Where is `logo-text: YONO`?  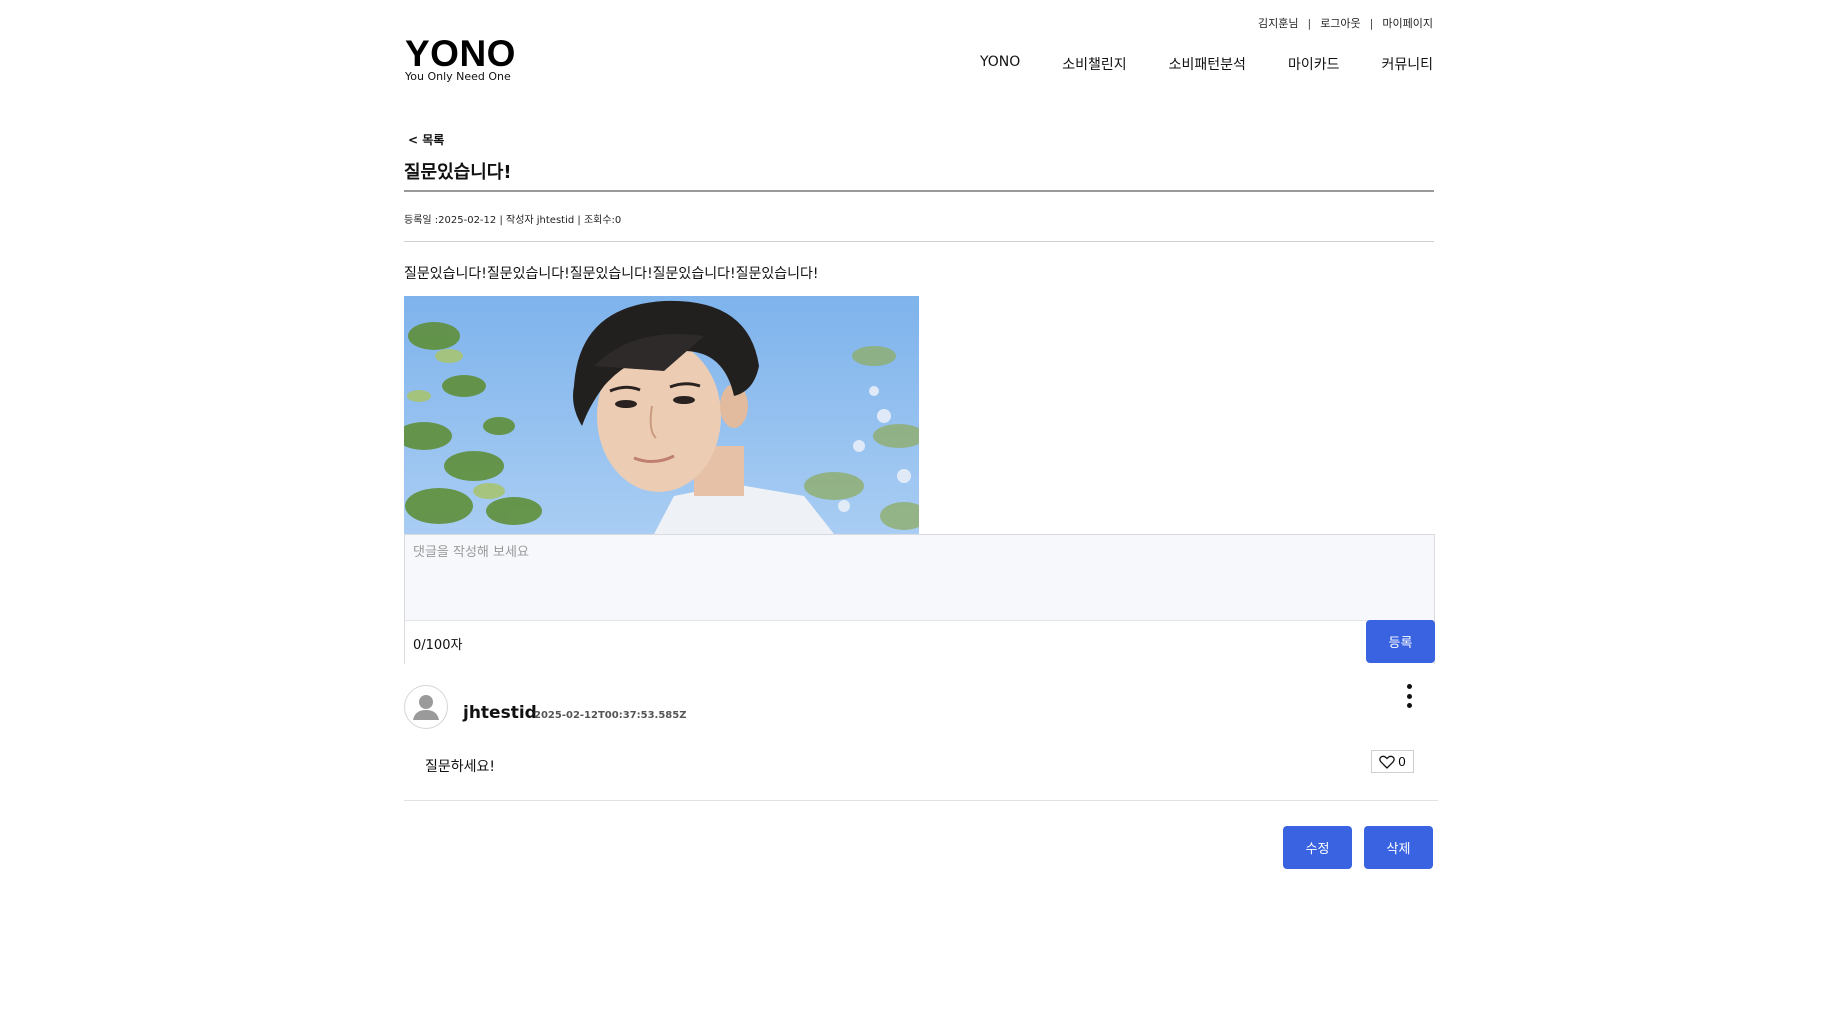 logo-text: YONO is located at coordinates (460, 53).